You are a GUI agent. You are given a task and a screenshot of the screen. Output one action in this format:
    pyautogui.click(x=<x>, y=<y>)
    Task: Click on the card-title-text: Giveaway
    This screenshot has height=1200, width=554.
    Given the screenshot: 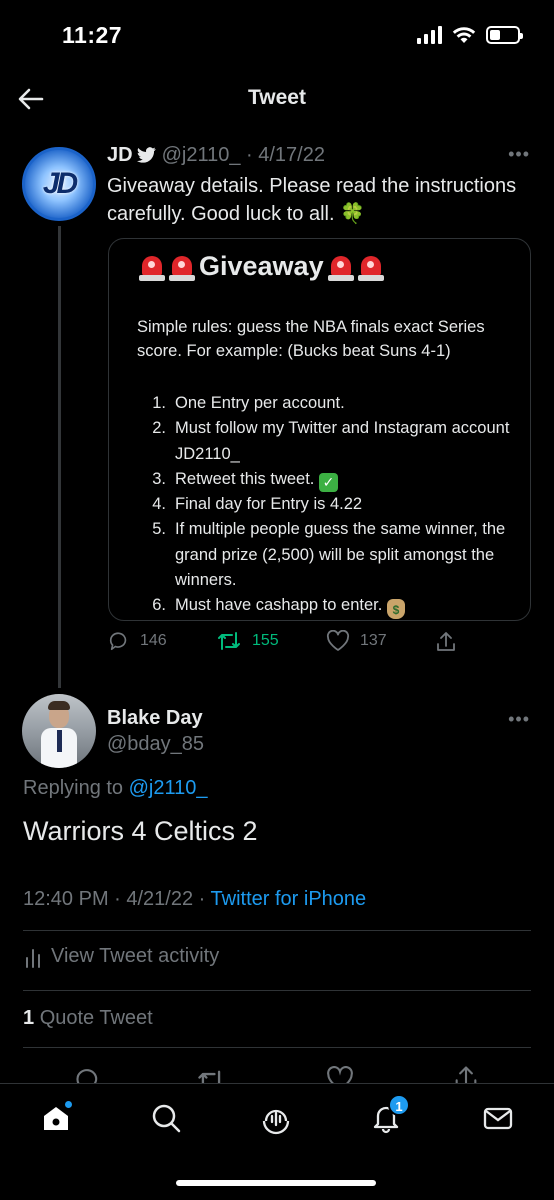 What is the action you would take?
    pyautogui.click(x=261, y=266)
    